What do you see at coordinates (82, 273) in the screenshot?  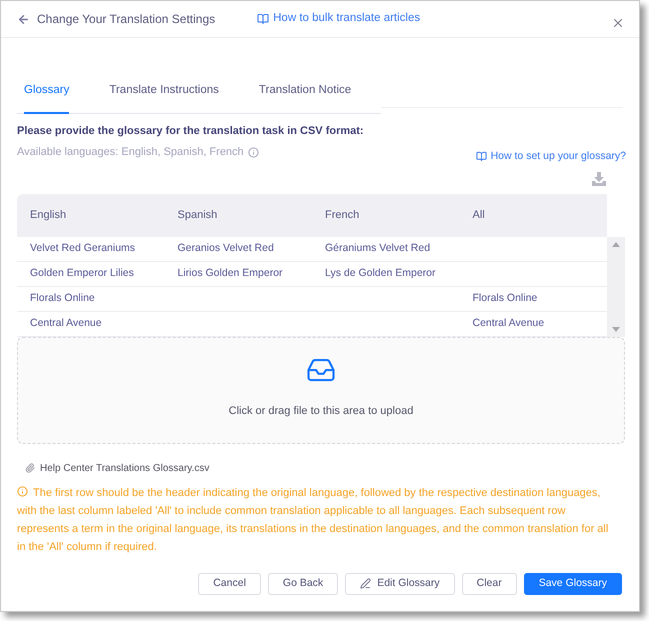 I see `table-cell-text: Golden Emperor Lilies` at bounding box center [82, 273].